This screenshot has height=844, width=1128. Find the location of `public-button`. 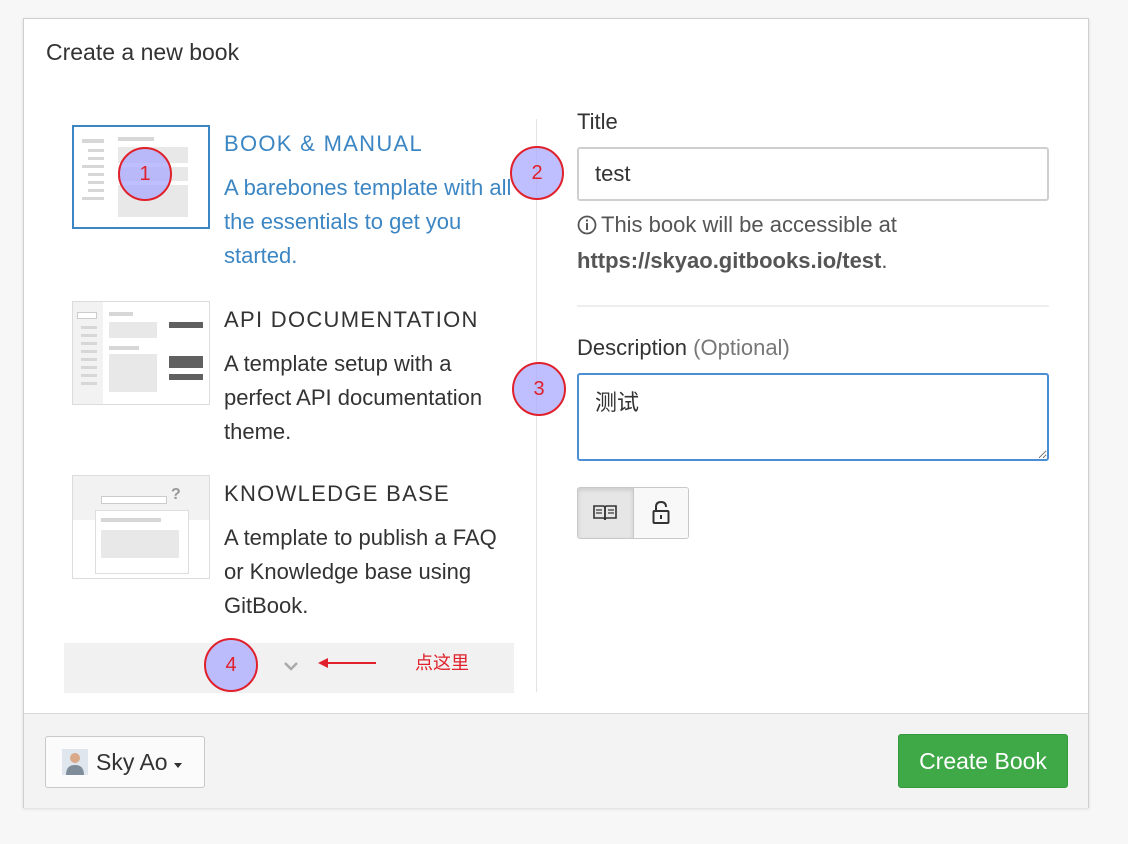

public-button is located at coordinates (606, 513).